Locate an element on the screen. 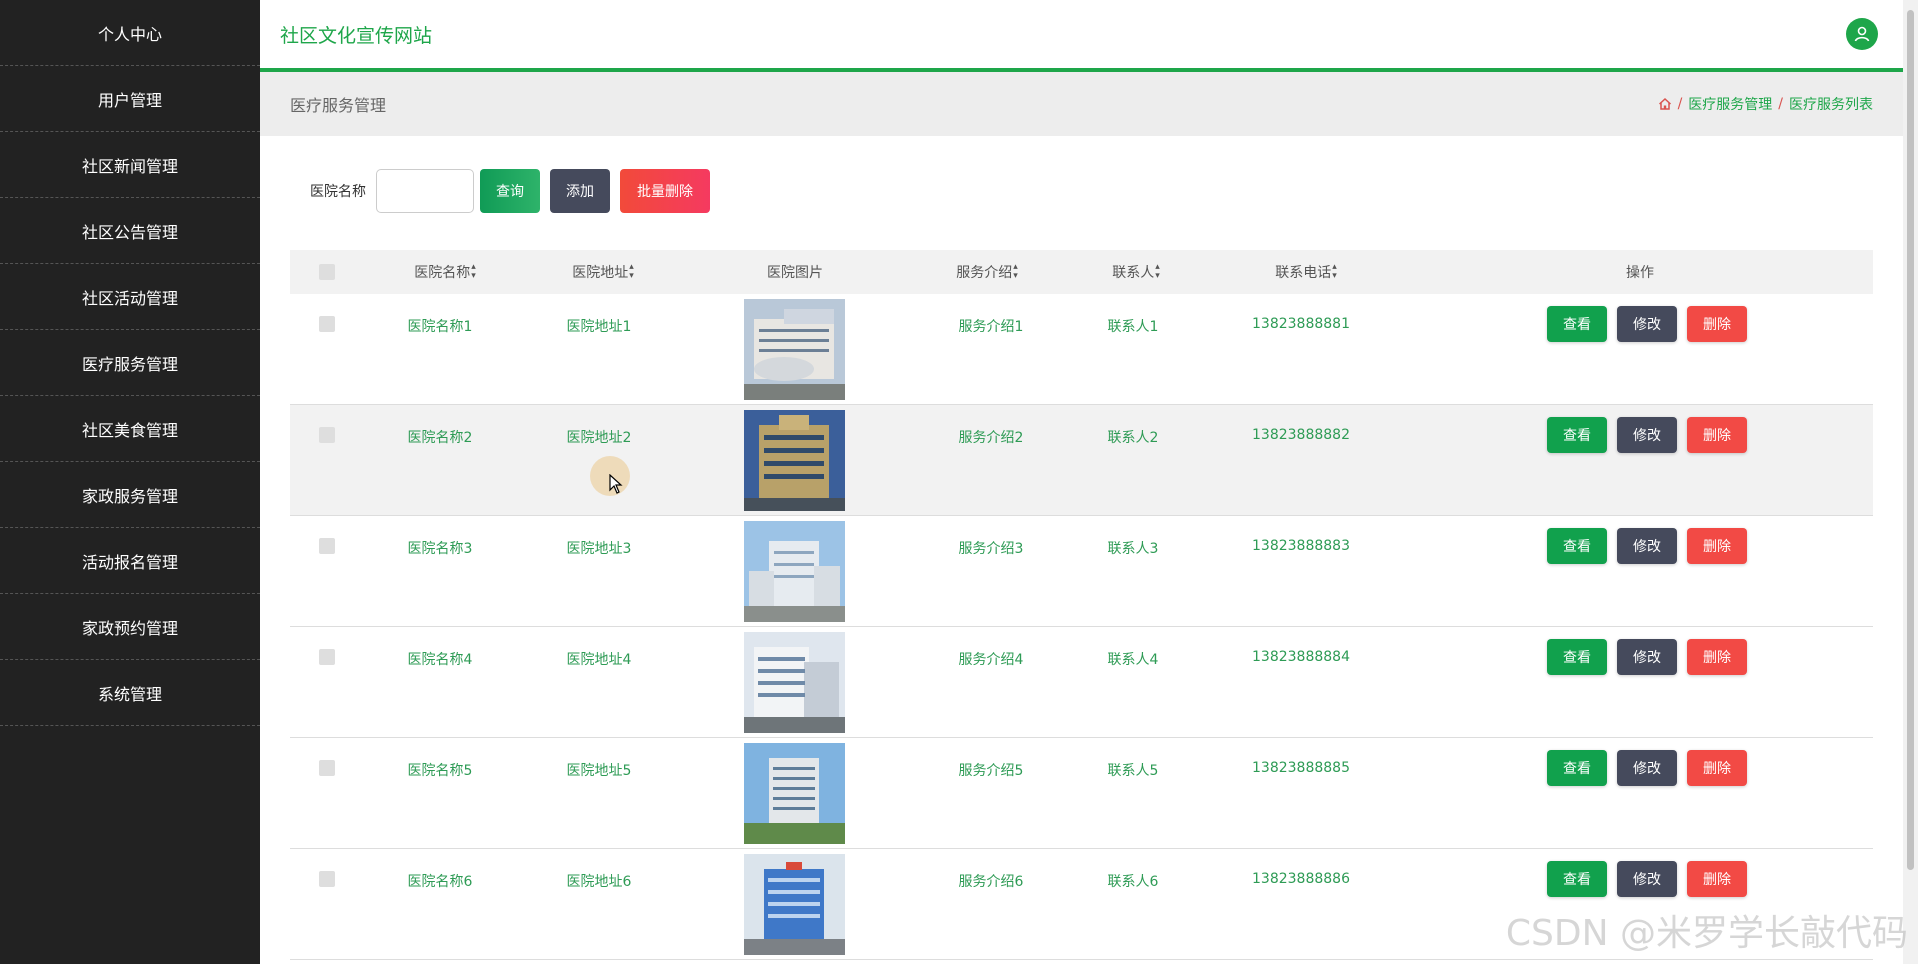 The width and height of the screenshot is (1918, 964). contact-phone: 13823888883 is located at coordinates (1301, 546).